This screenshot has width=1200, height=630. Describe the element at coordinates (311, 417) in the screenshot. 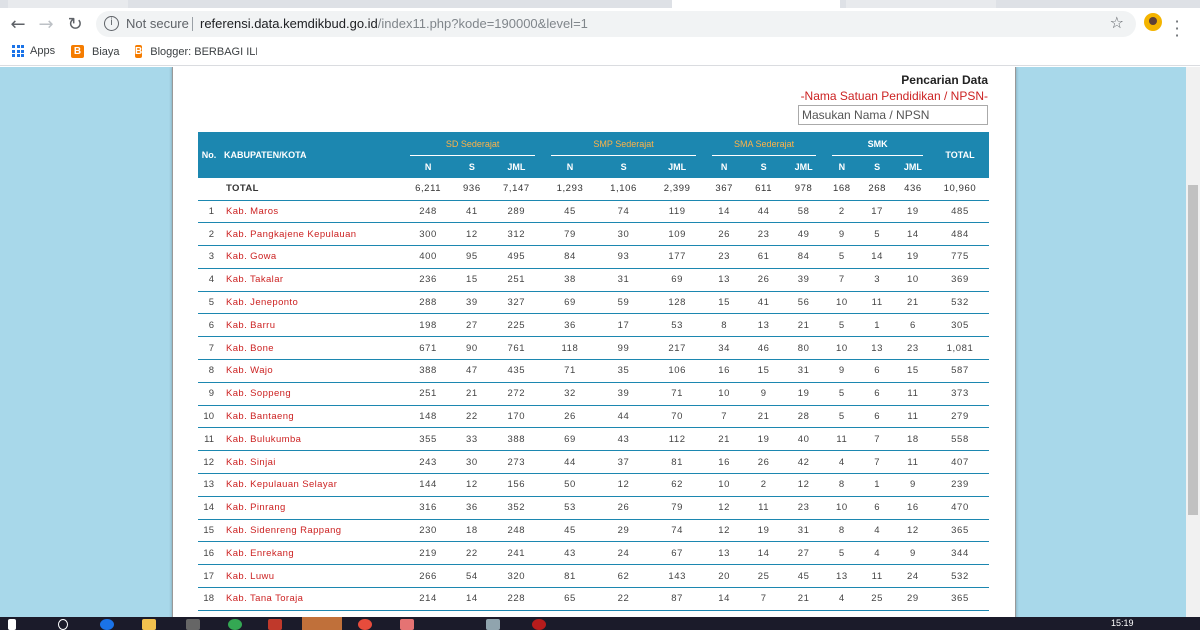

I see `region-link: Kab. Bantaeng` at that location.